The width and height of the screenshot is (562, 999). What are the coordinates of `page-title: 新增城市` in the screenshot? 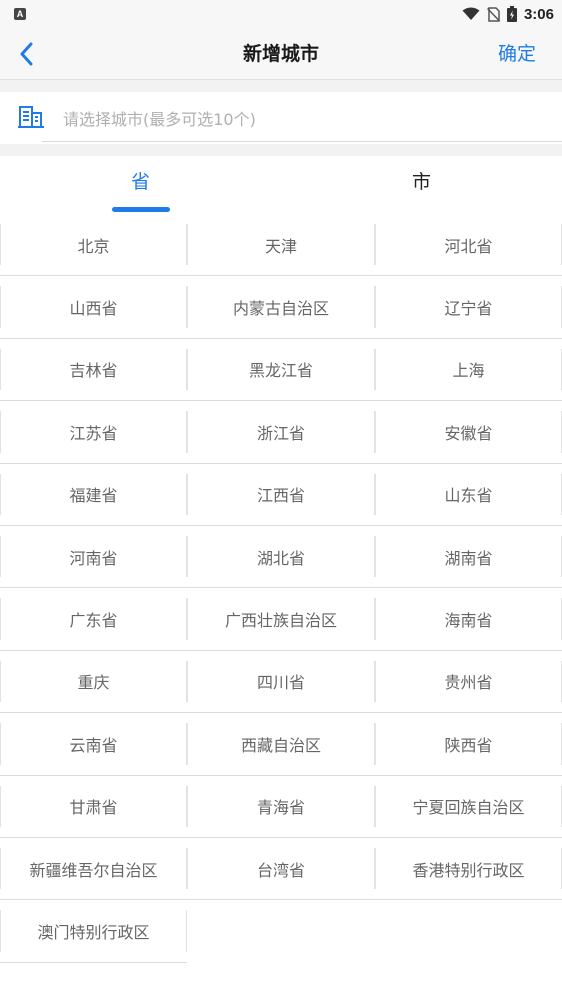 It's located at (280, 54).